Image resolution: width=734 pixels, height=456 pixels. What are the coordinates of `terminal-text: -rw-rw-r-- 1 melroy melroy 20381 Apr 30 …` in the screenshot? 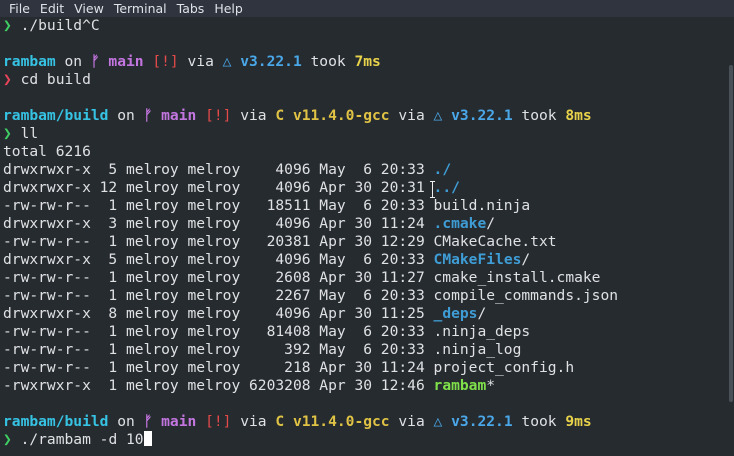 It's located at (280, 241).